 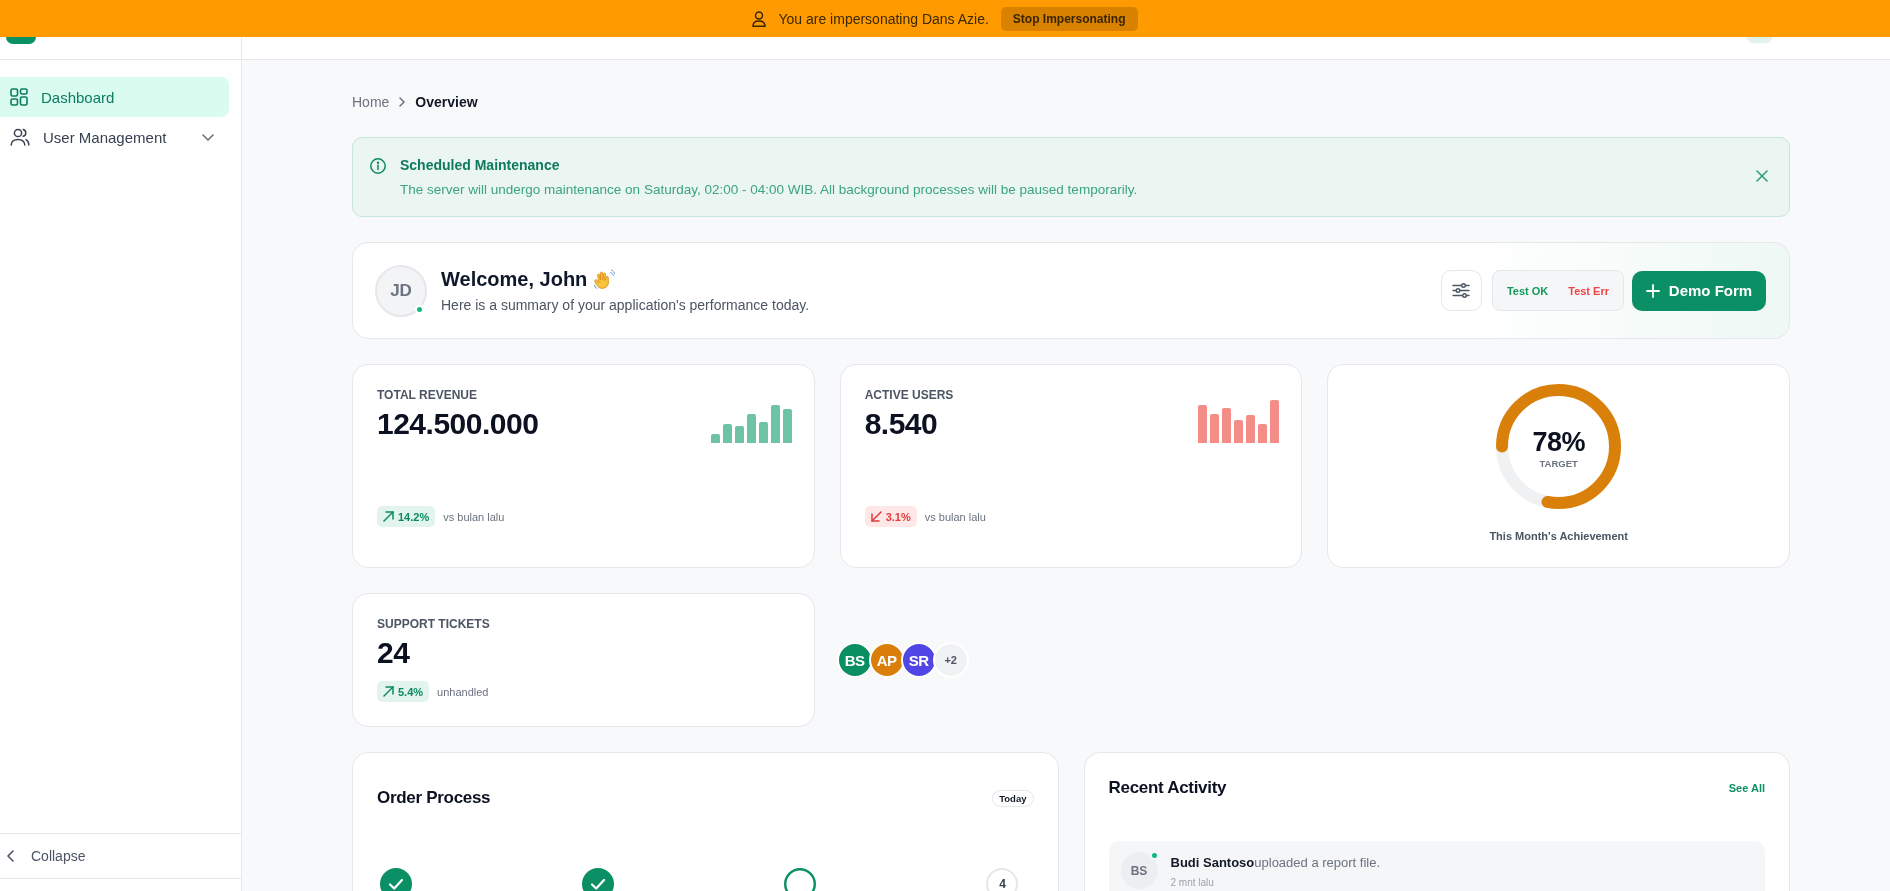 I want to click on arrow-down-left-icon, so click(x=876, y=516).